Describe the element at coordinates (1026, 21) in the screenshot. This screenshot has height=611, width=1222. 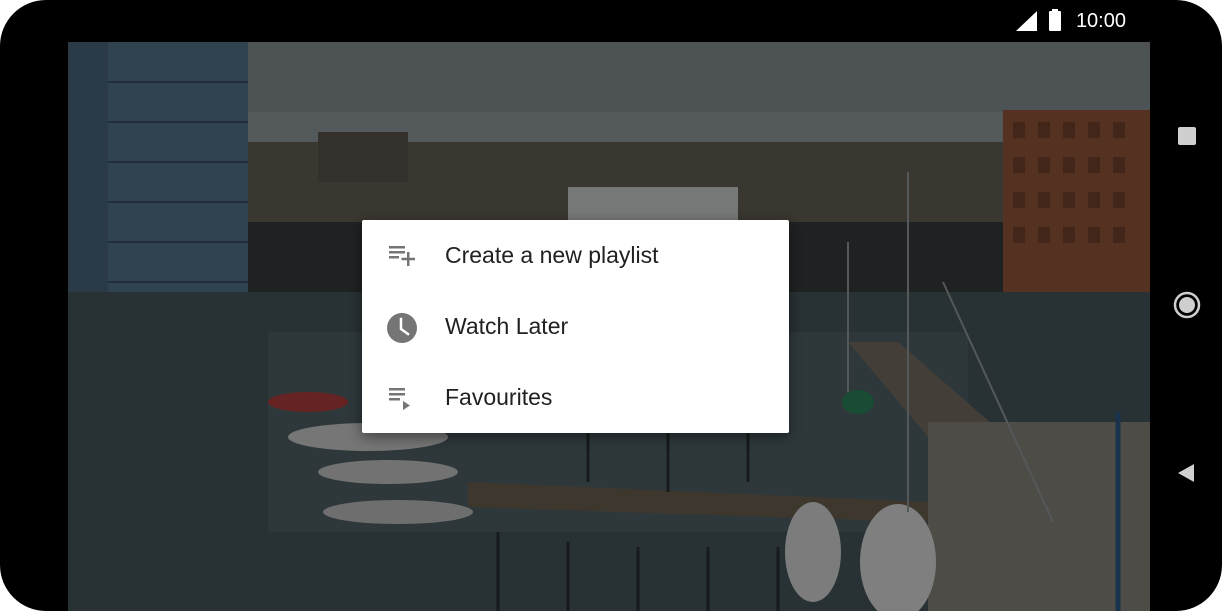
I see `signal-icon` at that location.